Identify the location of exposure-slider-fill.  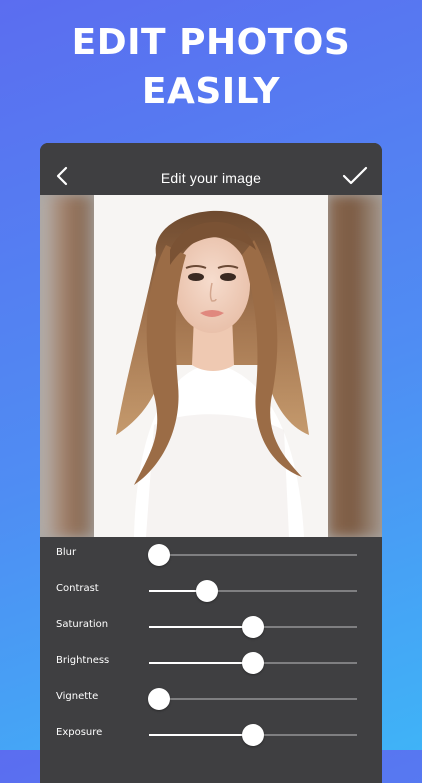
(201, 735).